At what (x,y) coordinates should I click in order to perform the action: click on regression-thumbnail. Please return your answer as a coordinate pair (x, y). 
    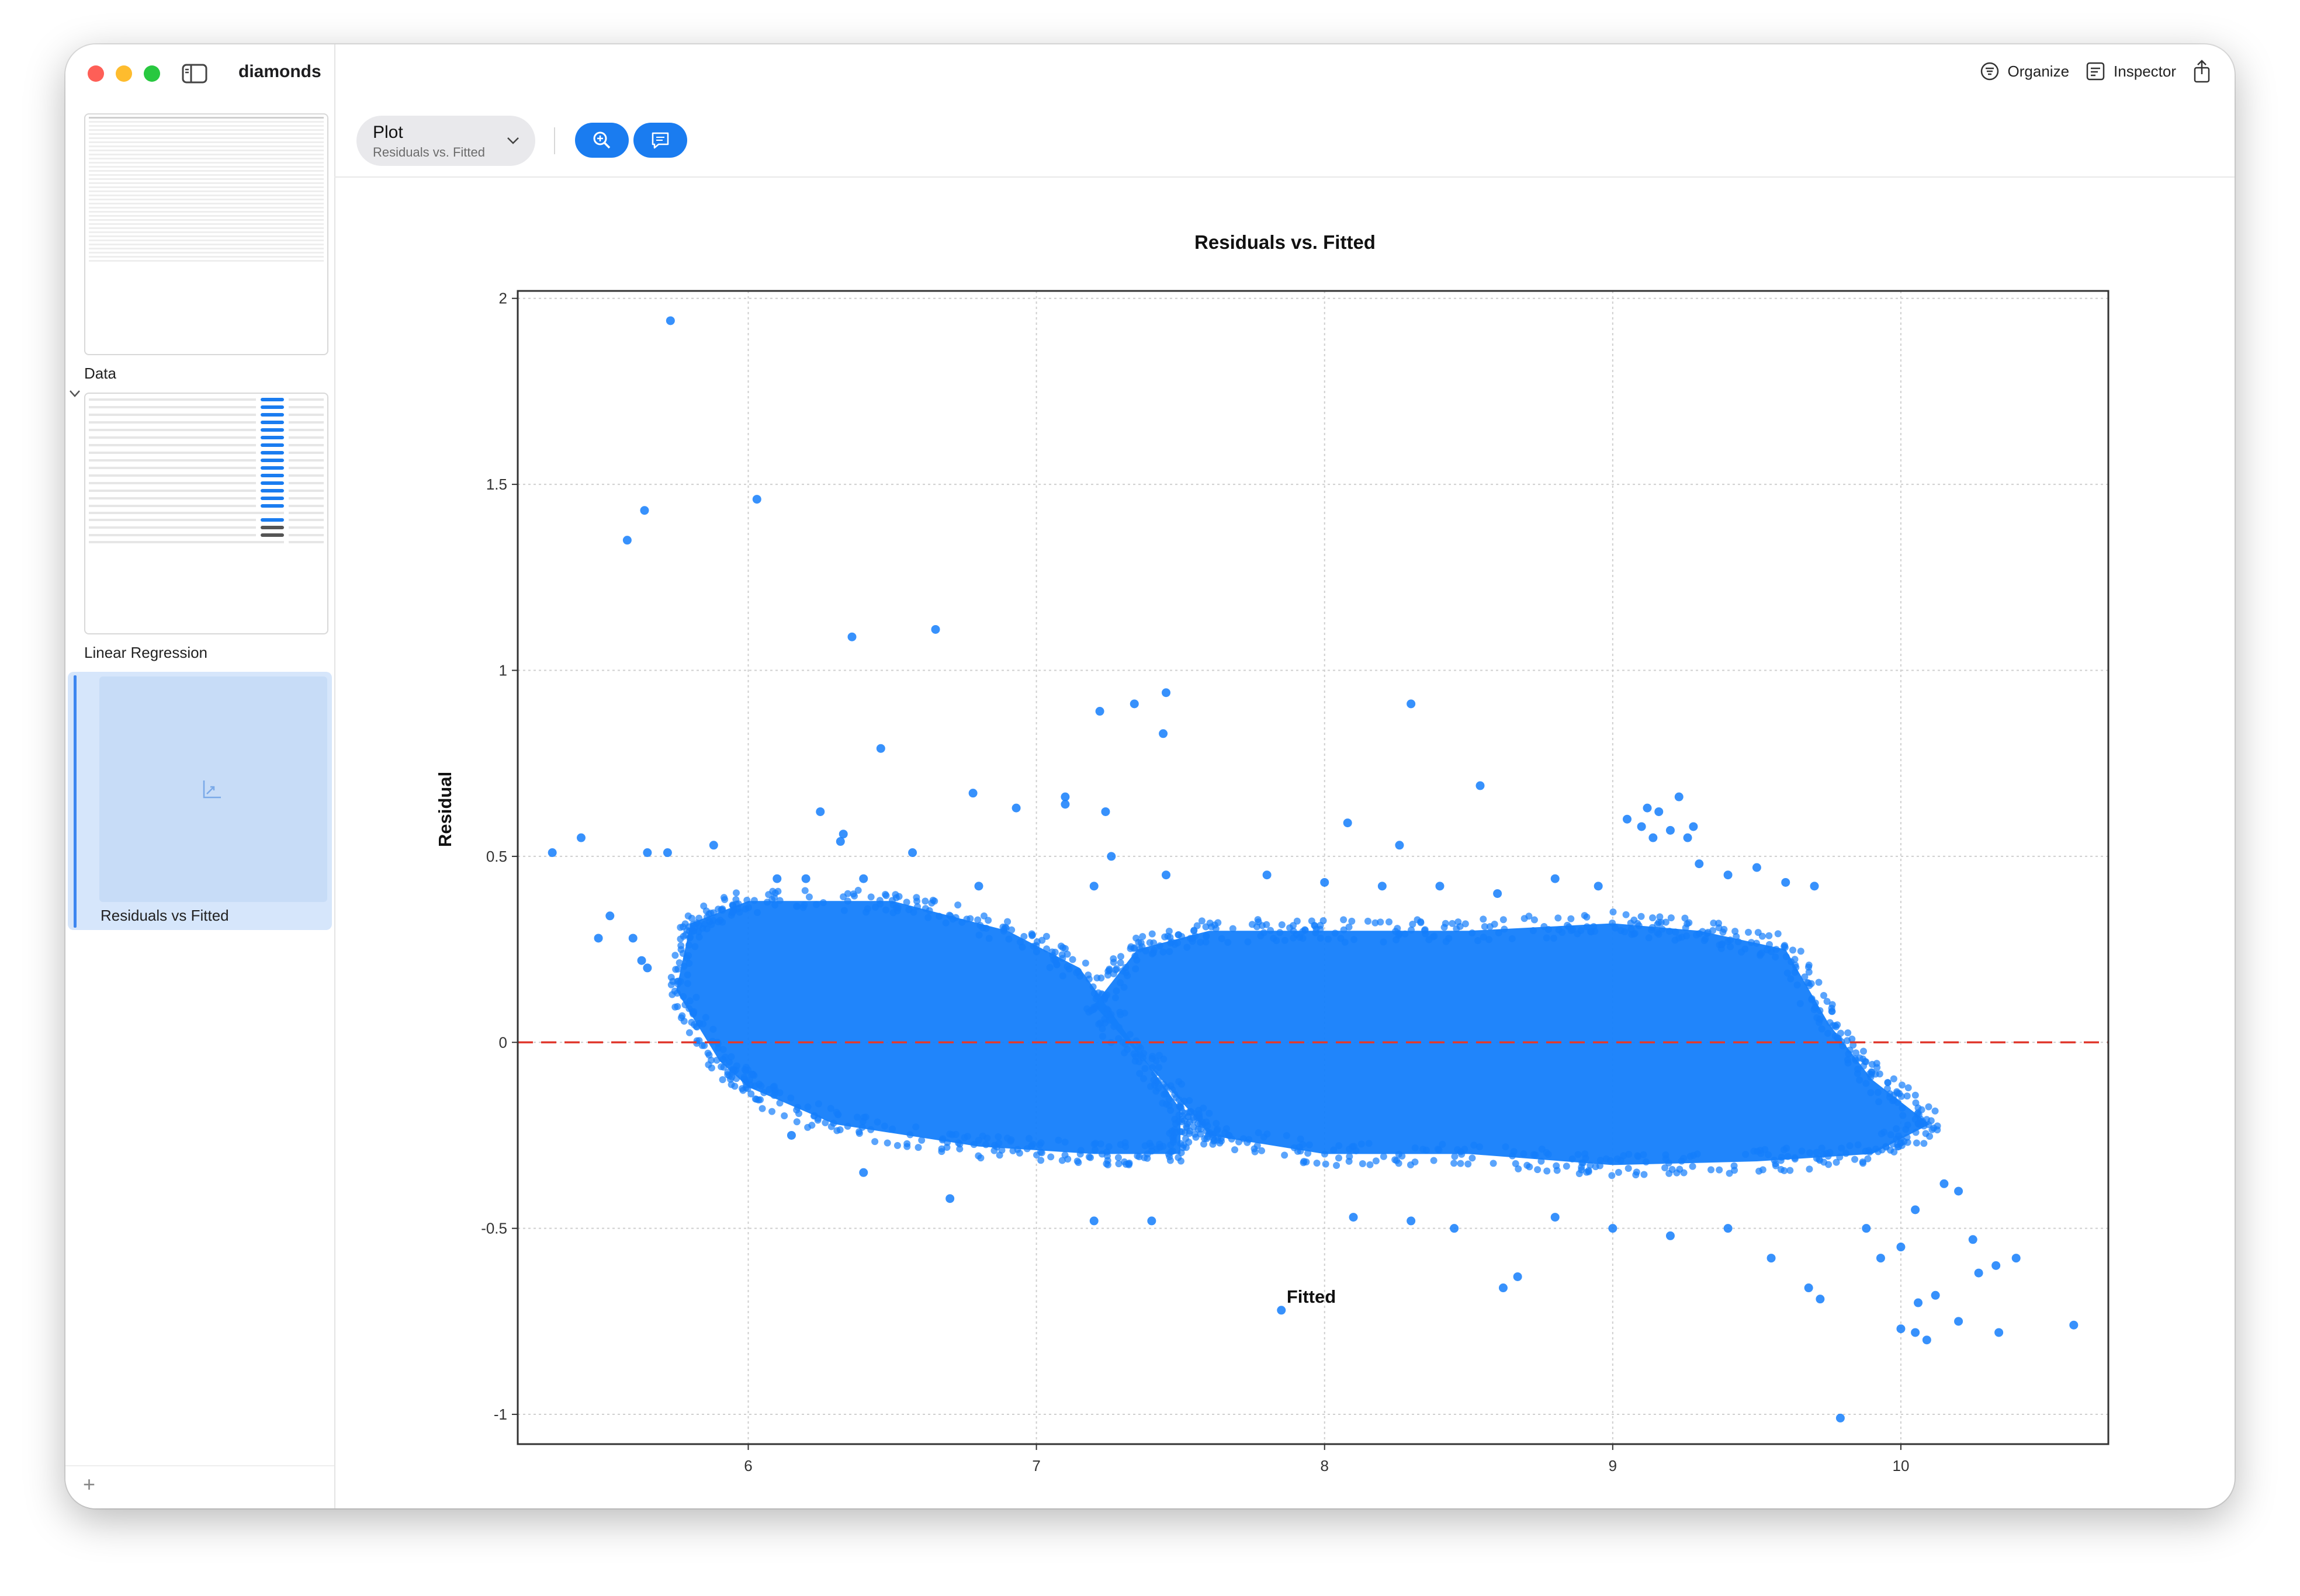
    Looking at the image, I should click on (206, 513).